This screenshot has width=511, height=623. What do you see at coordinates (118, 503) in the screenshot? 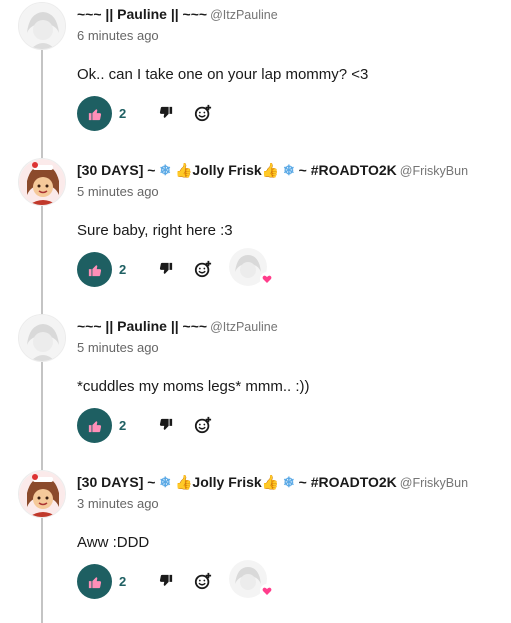
I see `timestamp: 3 minutes ago` at bounding box center [118, 503].